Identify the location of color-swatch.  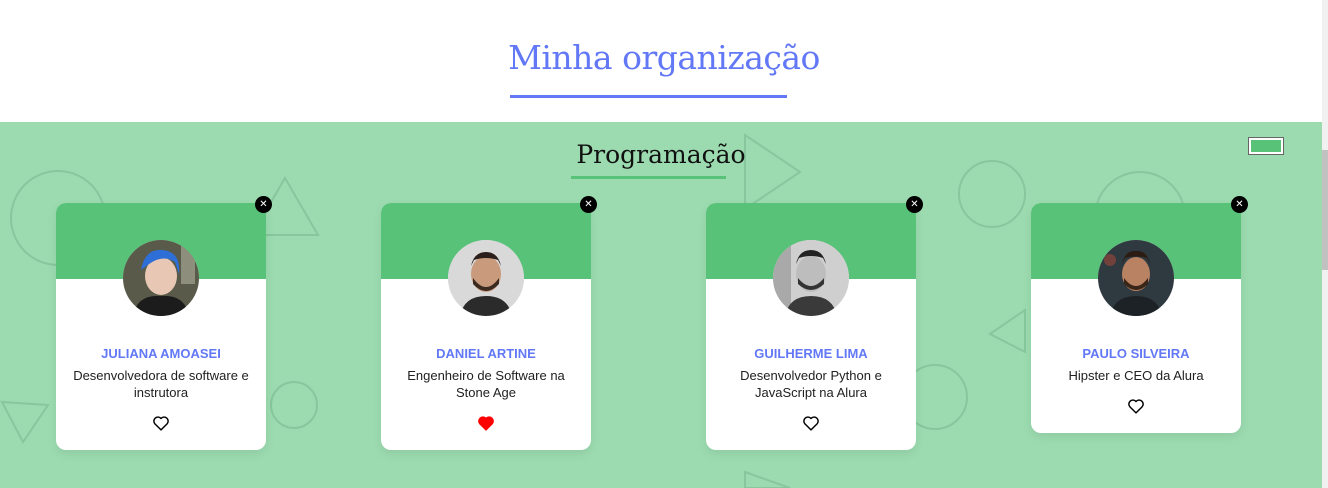
(1266, 146).